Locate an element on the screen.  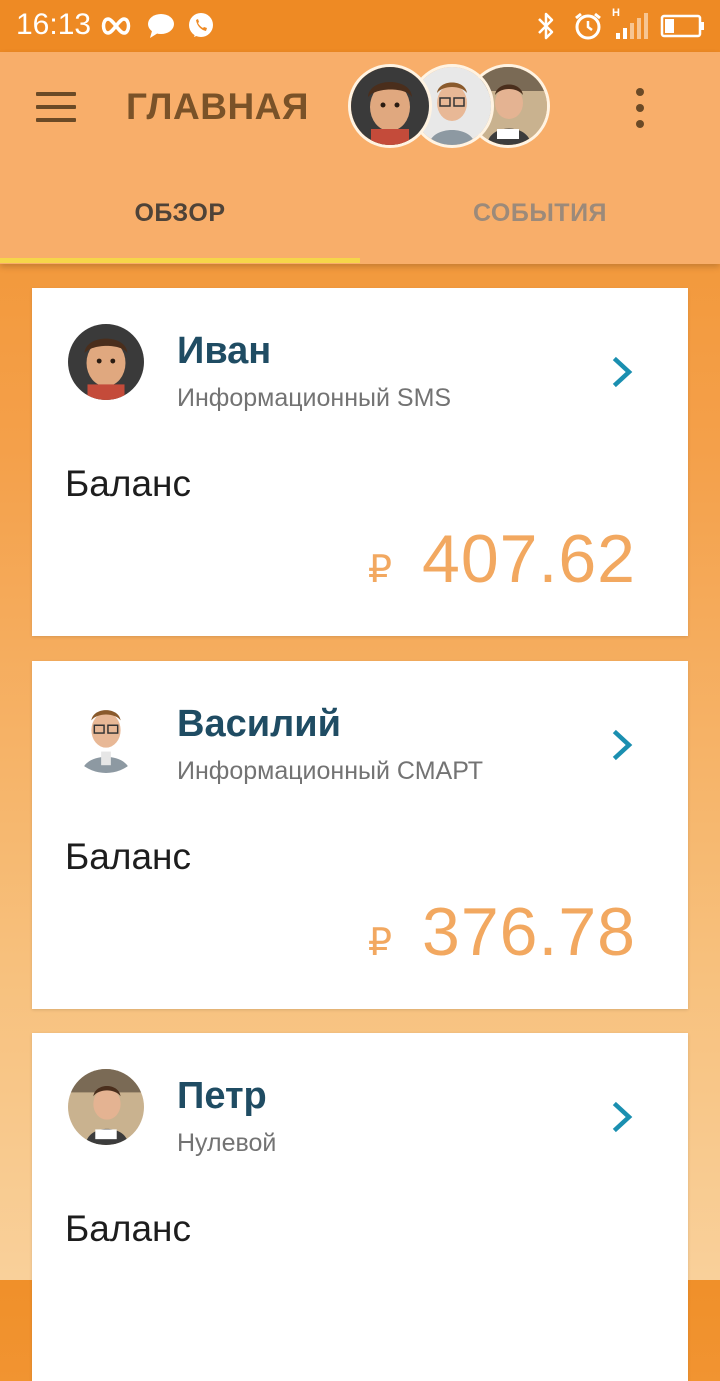
child-name: Петр is located at coordinates (222, 1096).